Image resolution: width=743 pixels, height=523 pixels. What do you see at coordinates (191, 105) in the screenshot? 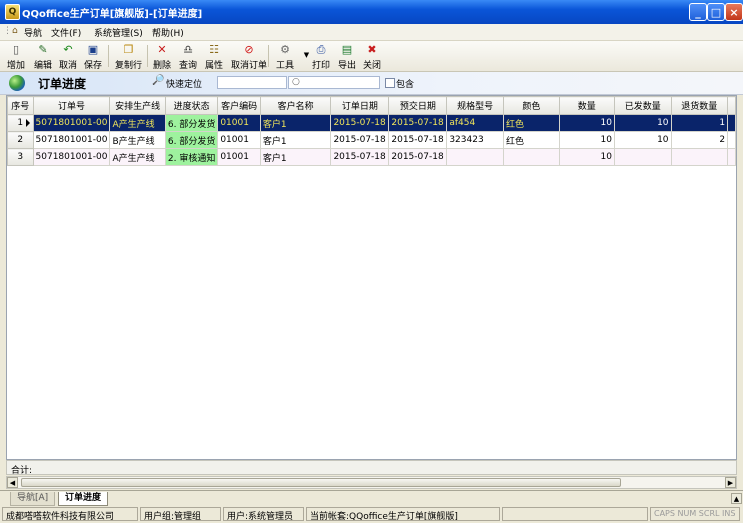
I see `column-header: 进度状态` at bounding box center [191, 105].